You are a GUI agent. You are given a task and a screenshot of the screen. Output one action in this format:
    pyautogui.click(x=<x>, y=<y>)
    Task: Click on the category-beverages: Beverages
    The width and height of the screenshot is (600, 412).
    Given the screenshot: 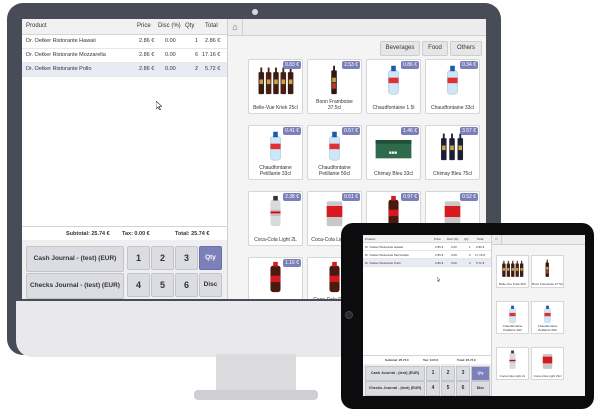 What is the action you would take?
    pyautogui.click(x=400, y=48)
    